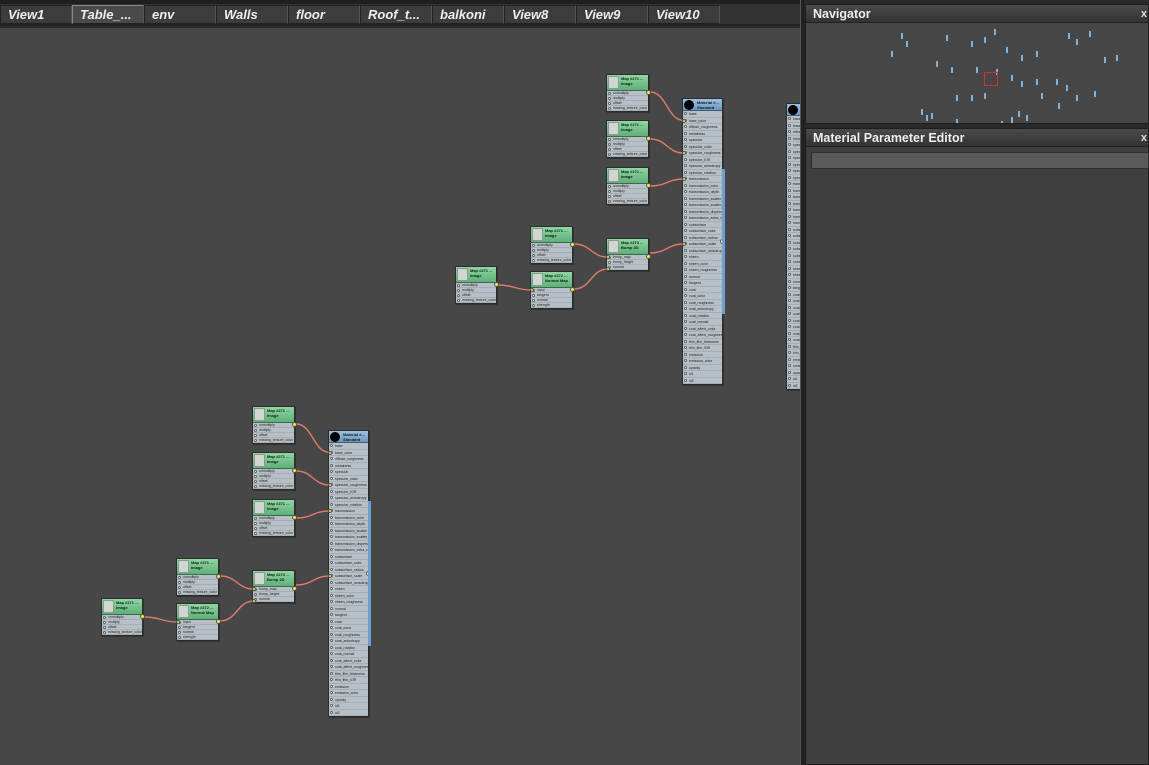 Image resolution: width=1149 pixels, height=765 pixels. What do you see at coordinates (627, 108) in the screenshot?
I see `input-port: missing_texture_color` at bounding box center [627, 108].